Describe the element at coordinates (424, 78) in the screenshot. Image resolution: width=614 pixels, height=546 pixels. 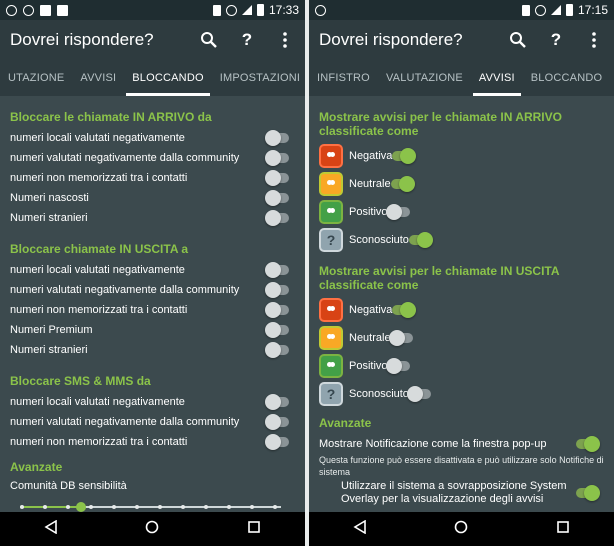
I see `tab-valutazione: VALUTAZIONE` at that location.